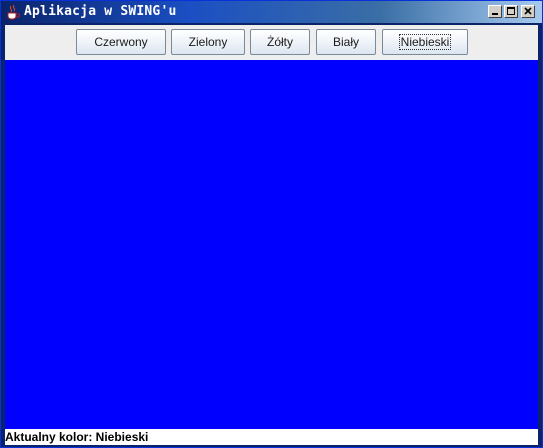 This screenshot has height=448, width=543. I want to click on minimize-icon, so click(495, 14).